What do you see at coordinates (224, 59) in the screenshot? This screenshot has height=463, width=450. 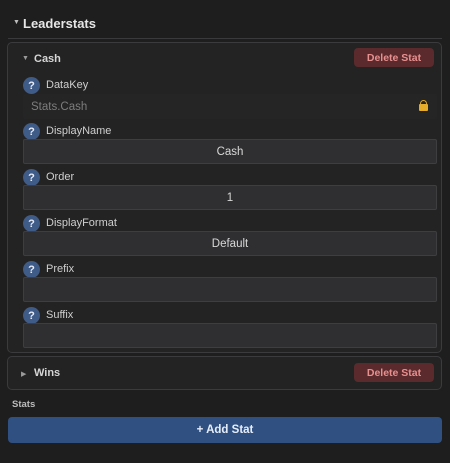 I see `stat-card-header-cash: ▼ Cash Delete Stat` at bounding box center [224, 59].